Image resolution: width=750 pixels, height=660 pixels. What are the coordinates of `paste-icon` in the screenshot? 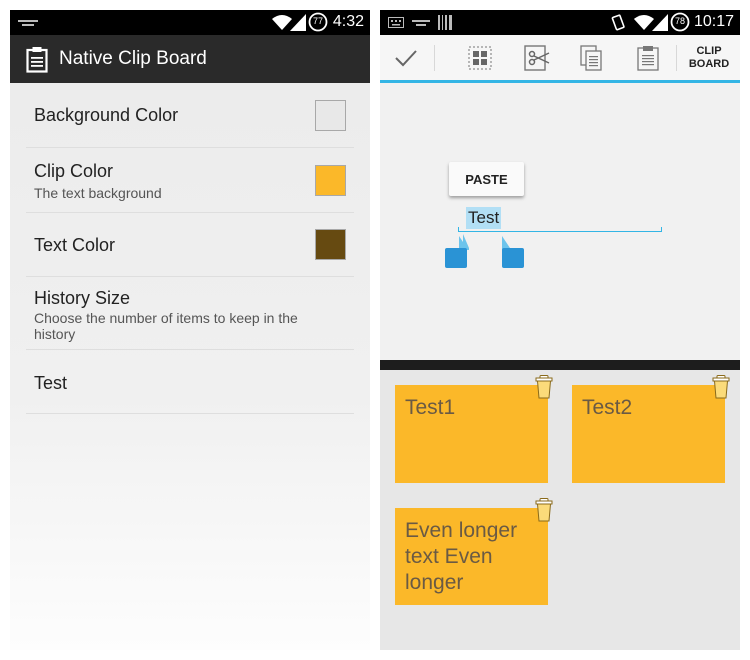 It's located at (648, 58).